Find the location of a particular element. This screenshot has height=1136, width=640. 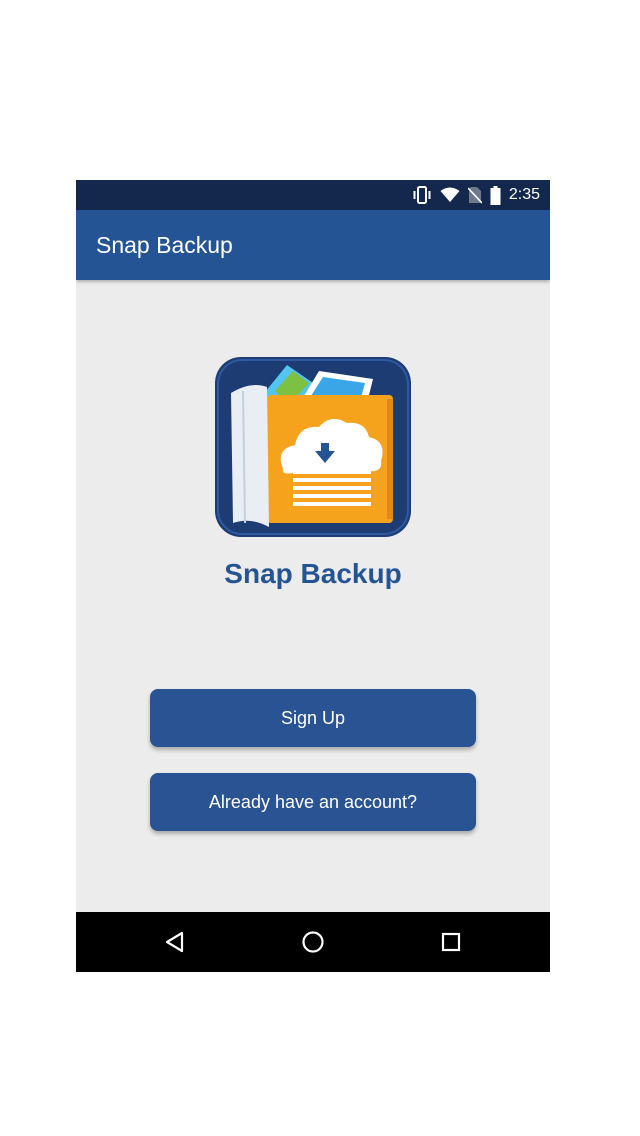

app-name-heading: Snap Backup is located at coordinates (313, 573).